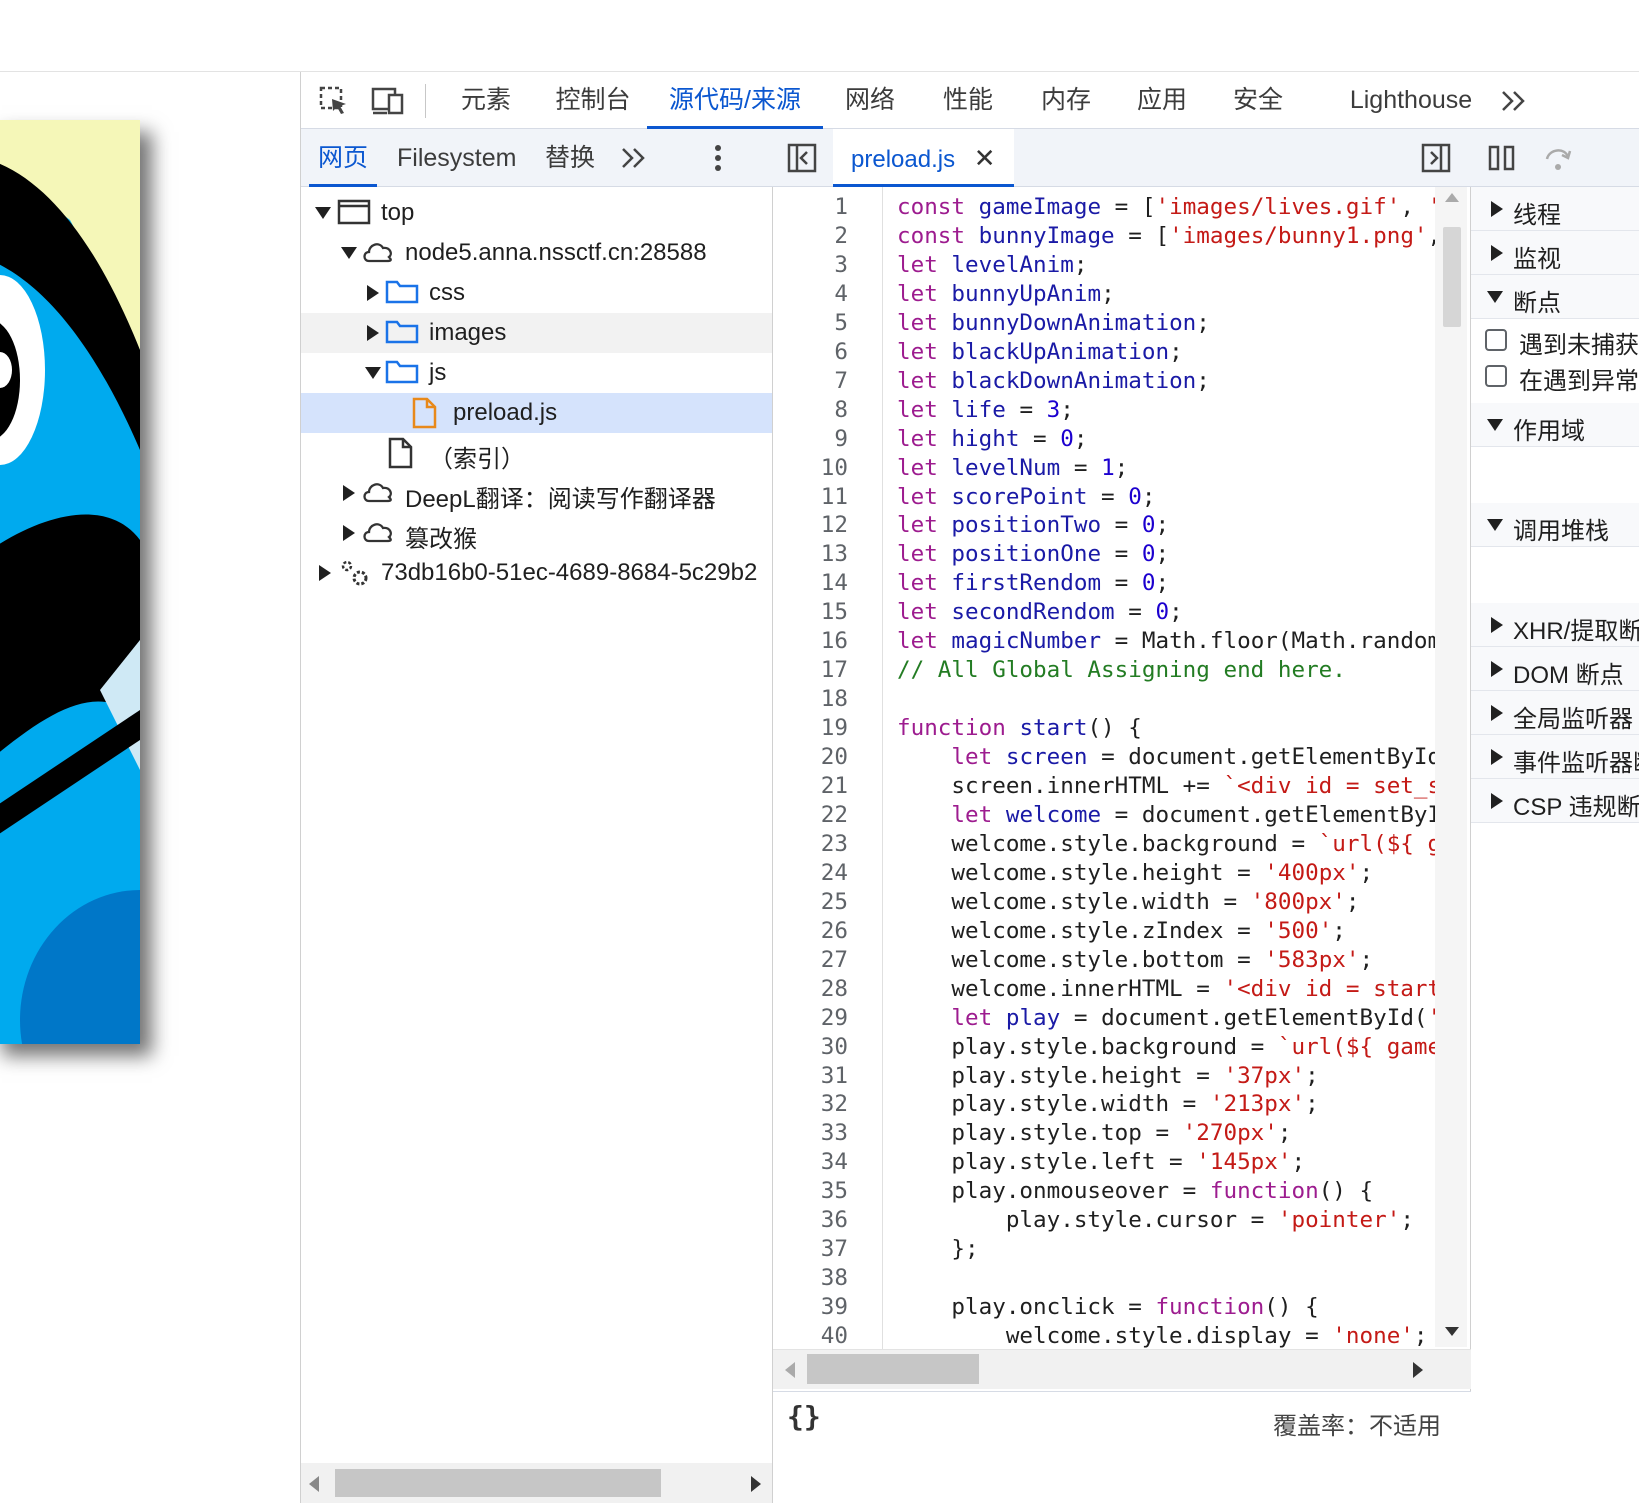 The width and height of the screenshot is (1639, 1503). What do you see at coordinates (1122, 1369) in the screenshot?
I see `editor-horizontal-scrollbar` at bounding box center [1122, 1369].